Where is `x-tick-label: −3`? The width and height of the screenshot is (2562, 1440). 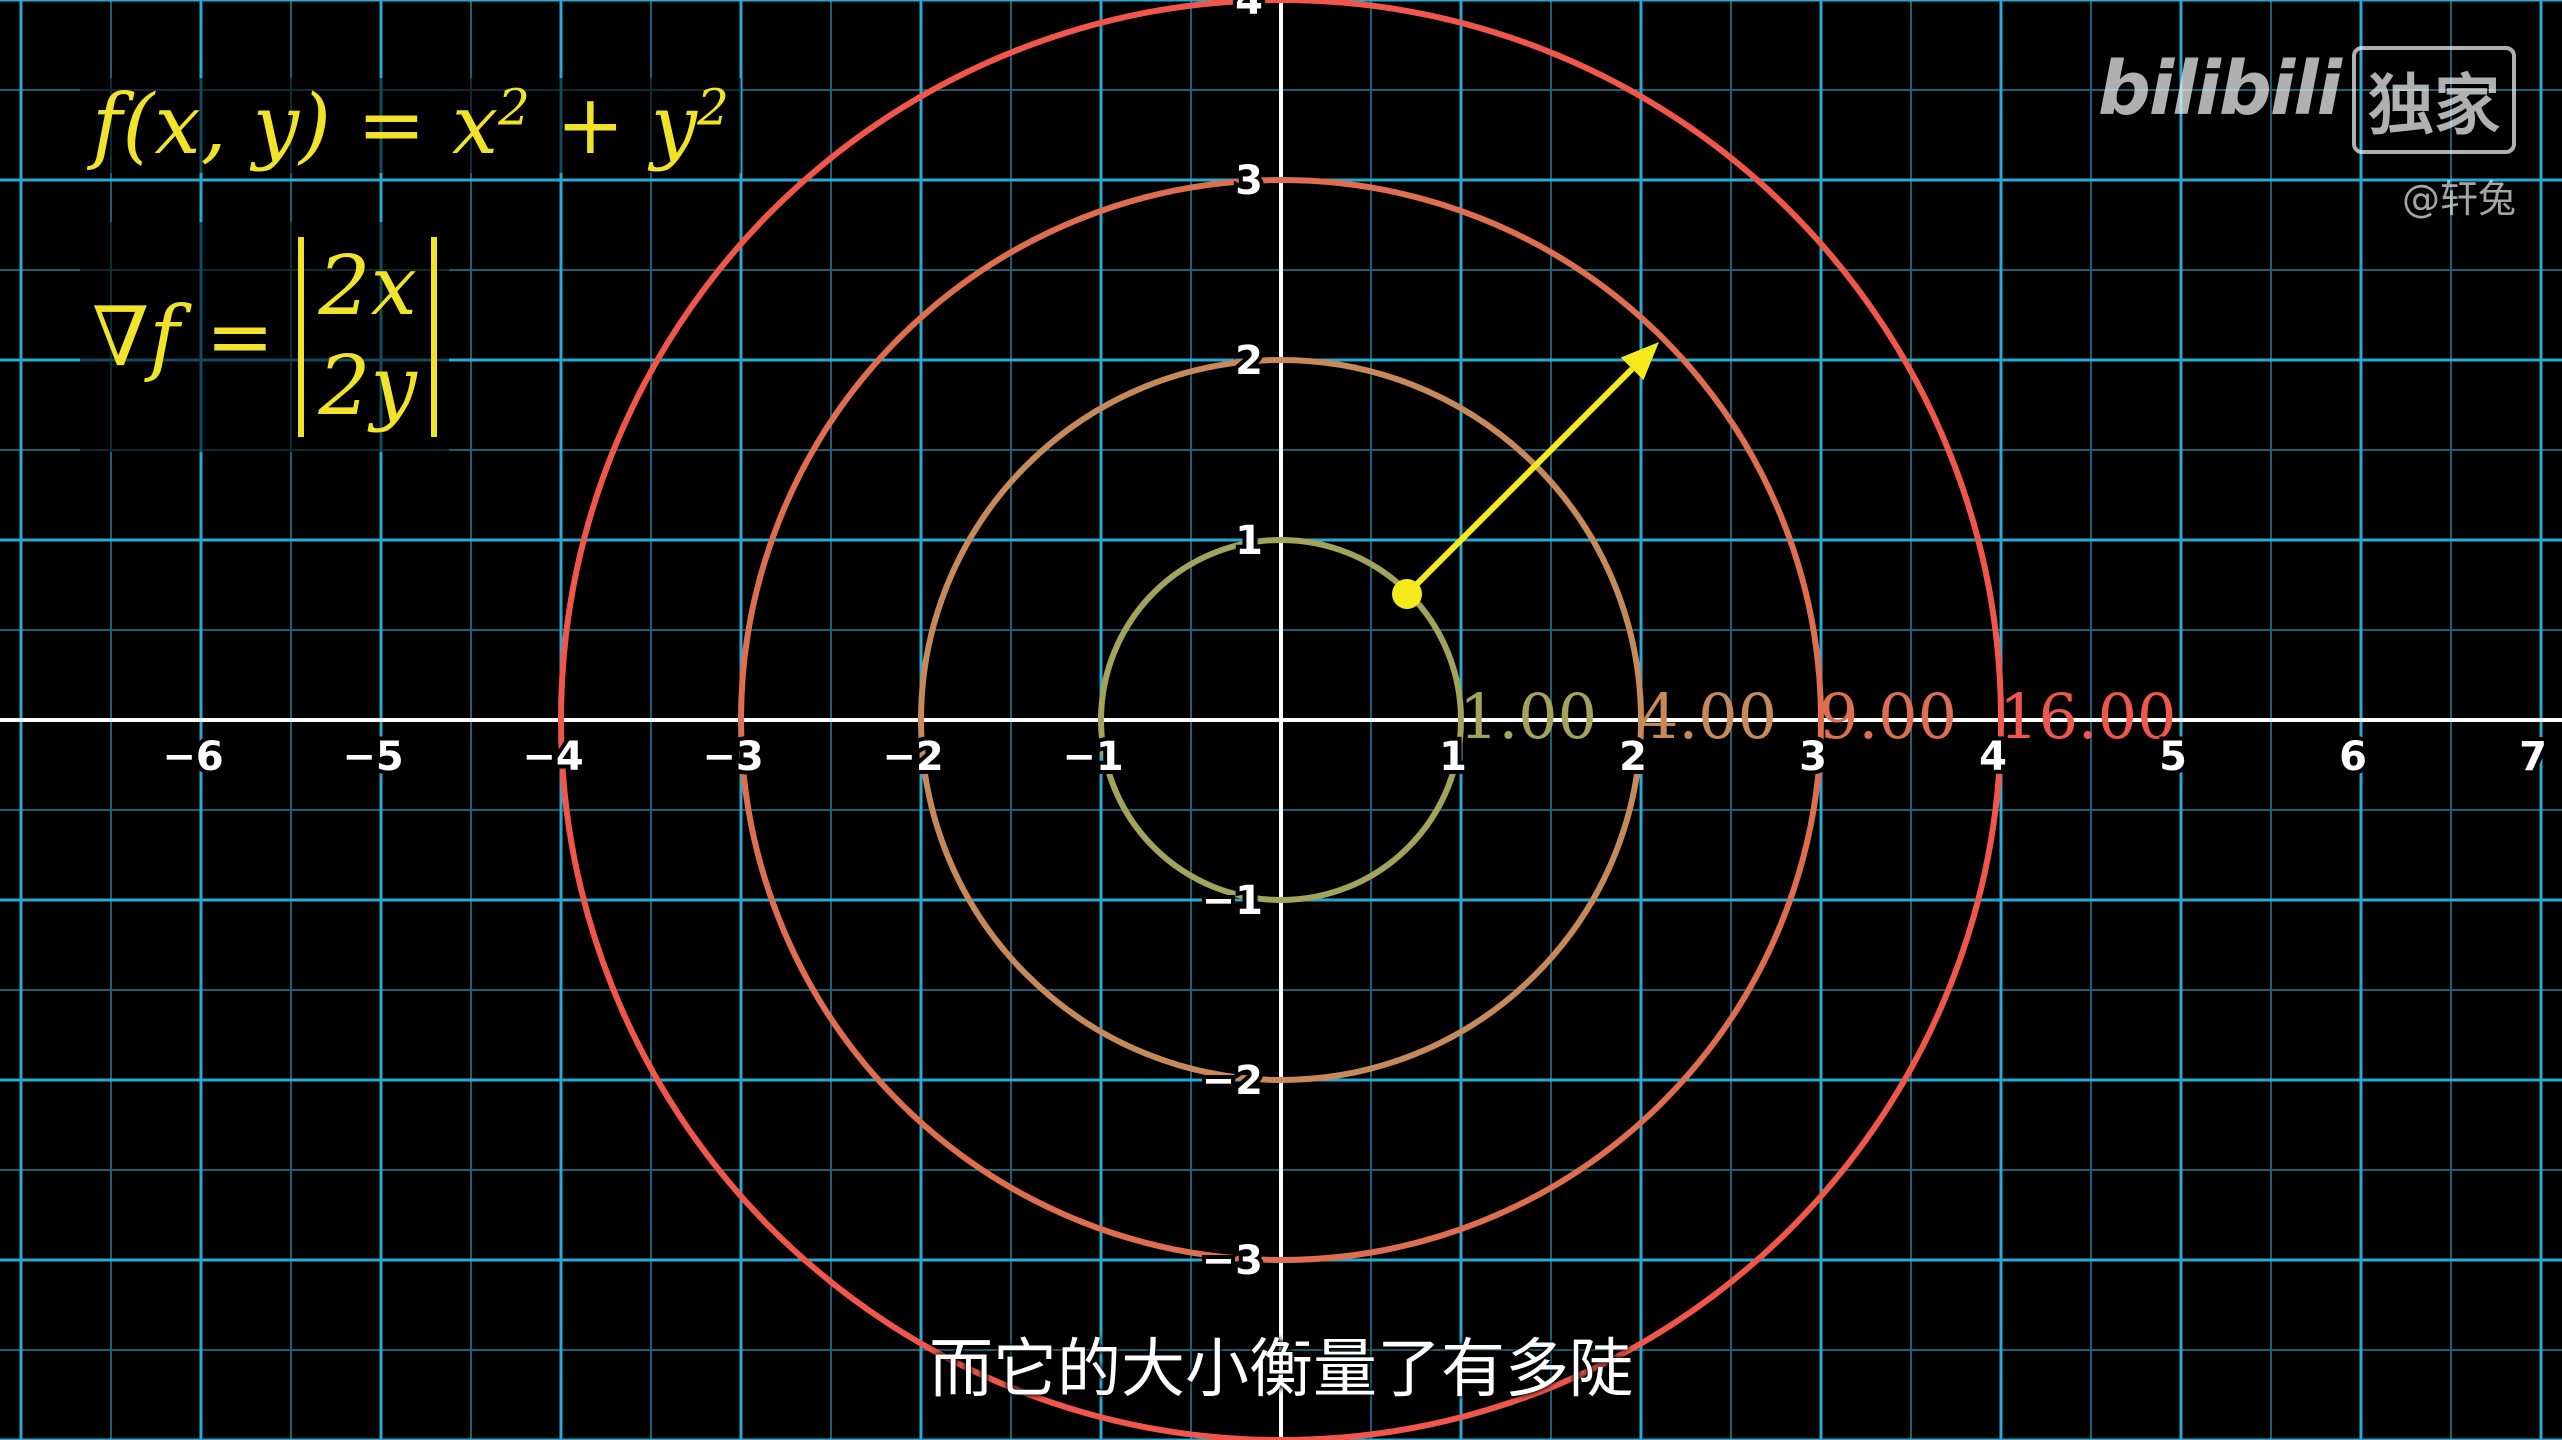
x-tick-label: −3 is located at coordinates (732, 757).